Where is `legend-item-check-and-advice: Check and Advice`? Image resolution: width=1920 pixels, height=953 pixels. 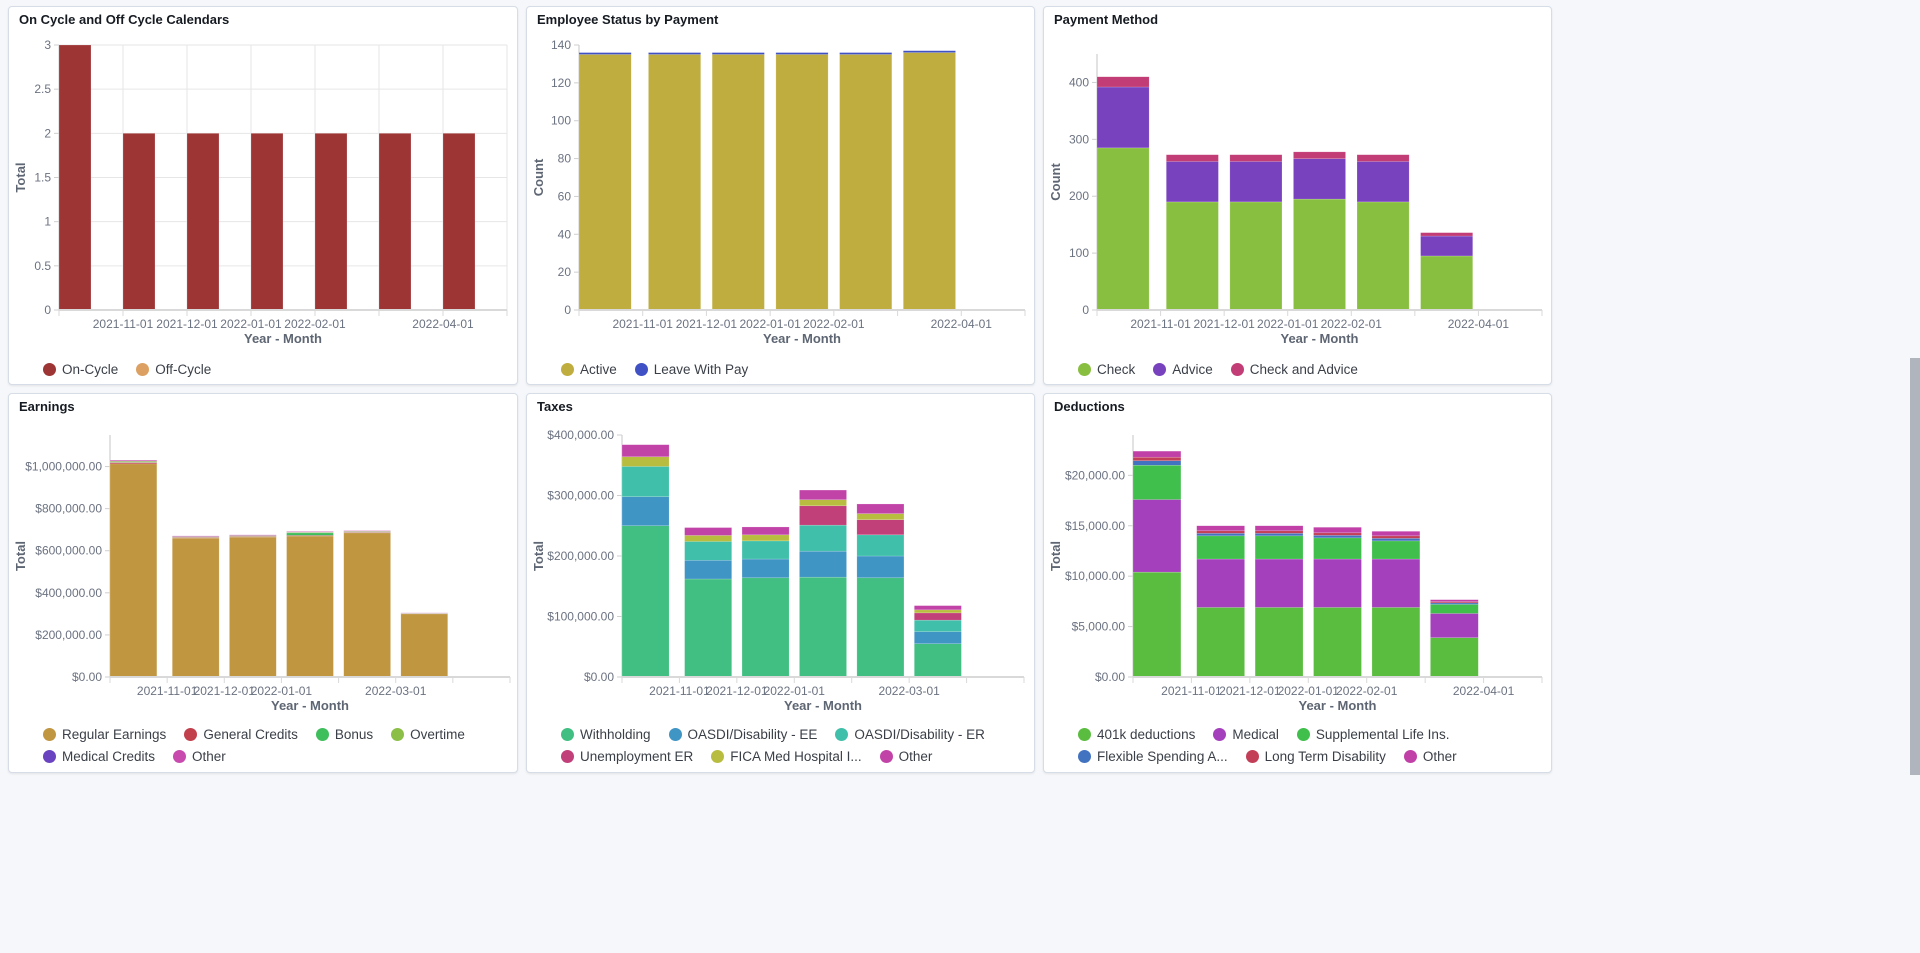 legend-item-check-and-advice: Check and Advice is located at coordinates (1294, 369).